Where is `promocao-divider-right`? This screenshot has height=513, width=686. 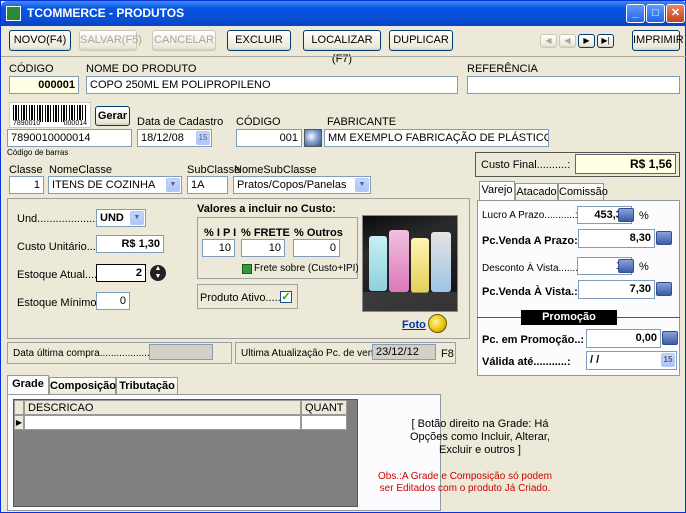
promocao-divider-right is located at coordinates (648, 317).